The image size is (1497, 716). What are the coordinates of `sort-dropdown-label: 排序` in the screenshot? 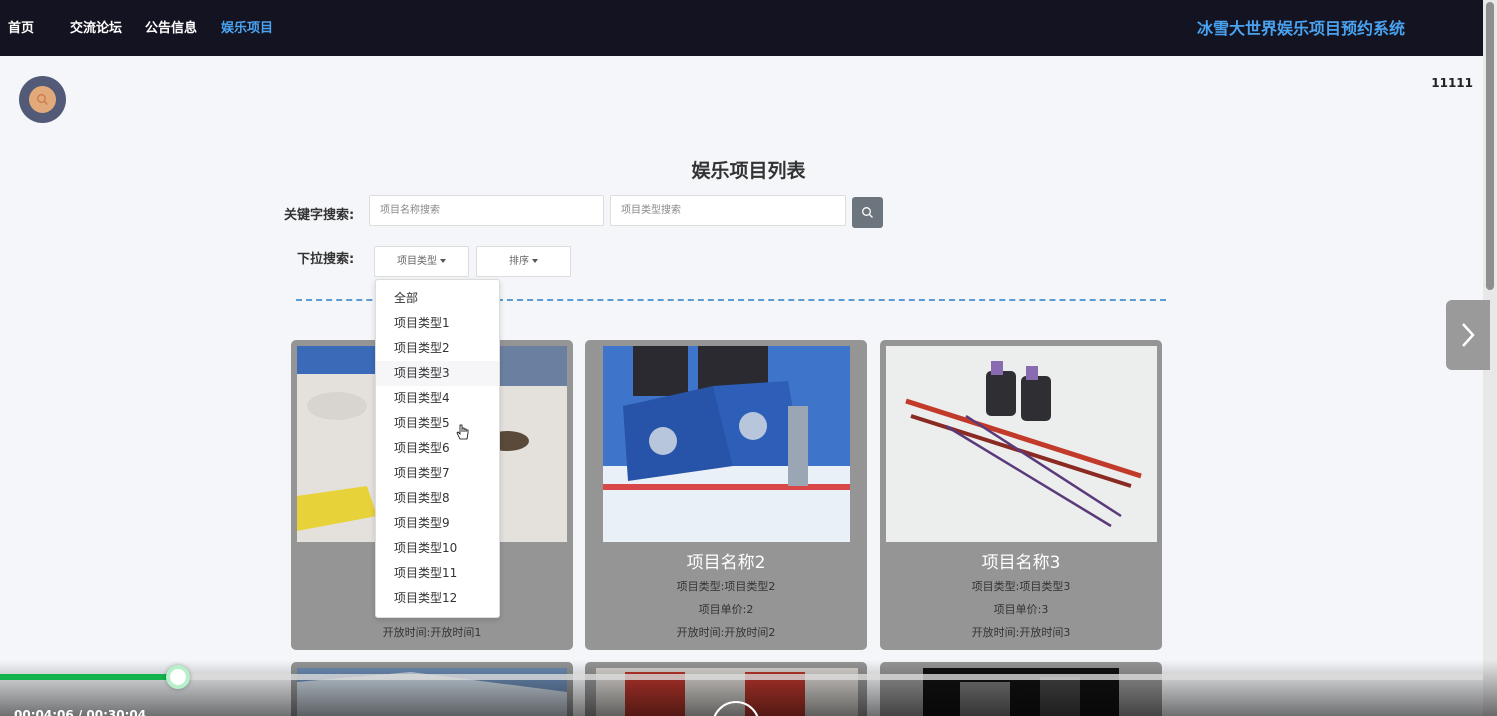 It's located at (519, 261).